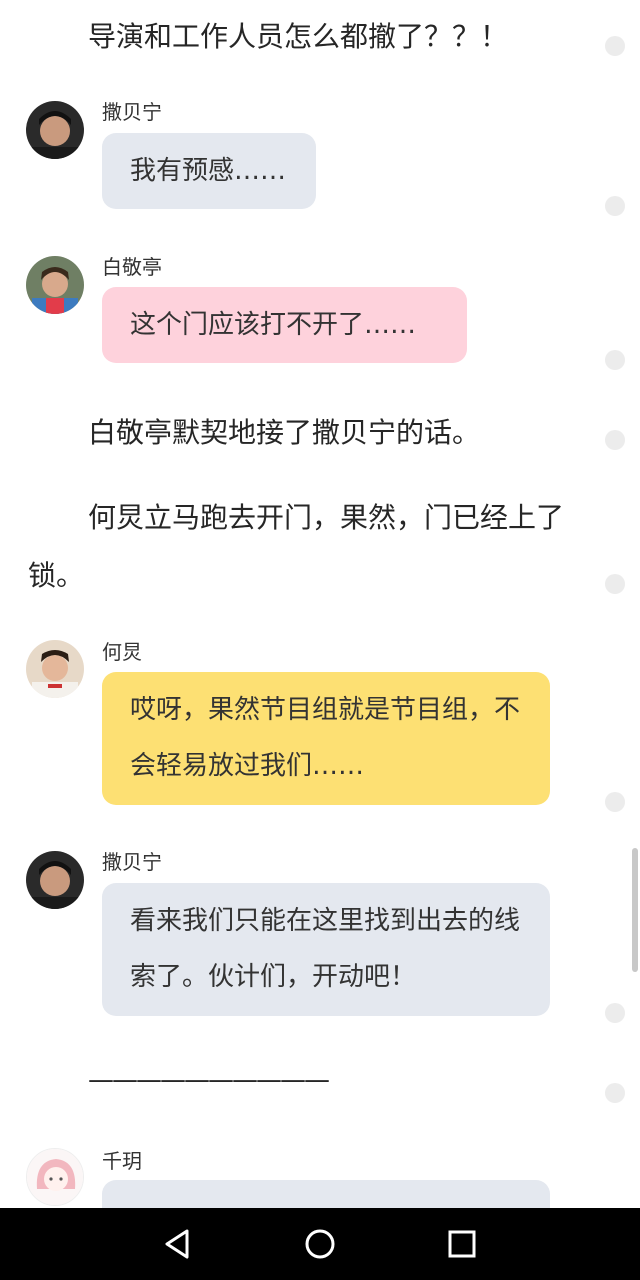 This screenshot has height=1280, width=640. I want to click on speaker-name: 千玥, so click(122, 1161).